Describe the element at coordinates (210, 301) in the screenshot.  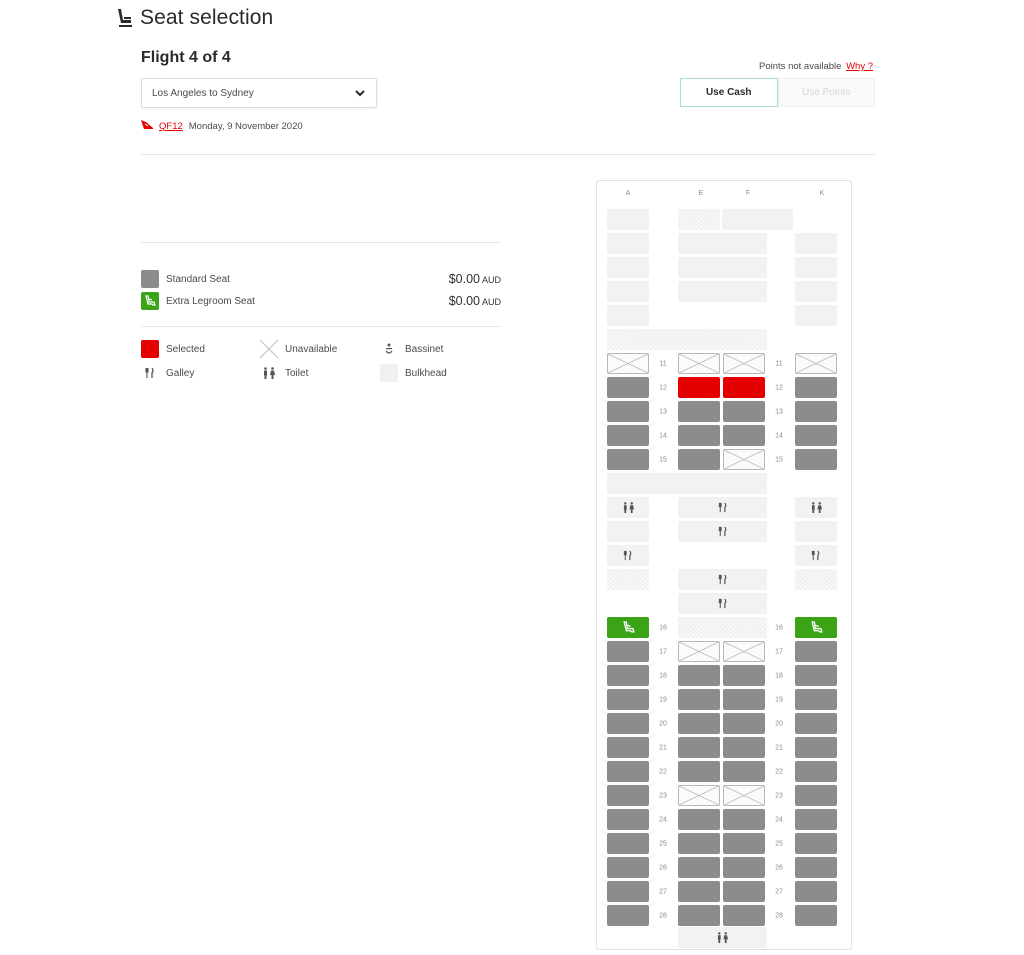
I see `price-label: Extra Legroom Seat` at that location.